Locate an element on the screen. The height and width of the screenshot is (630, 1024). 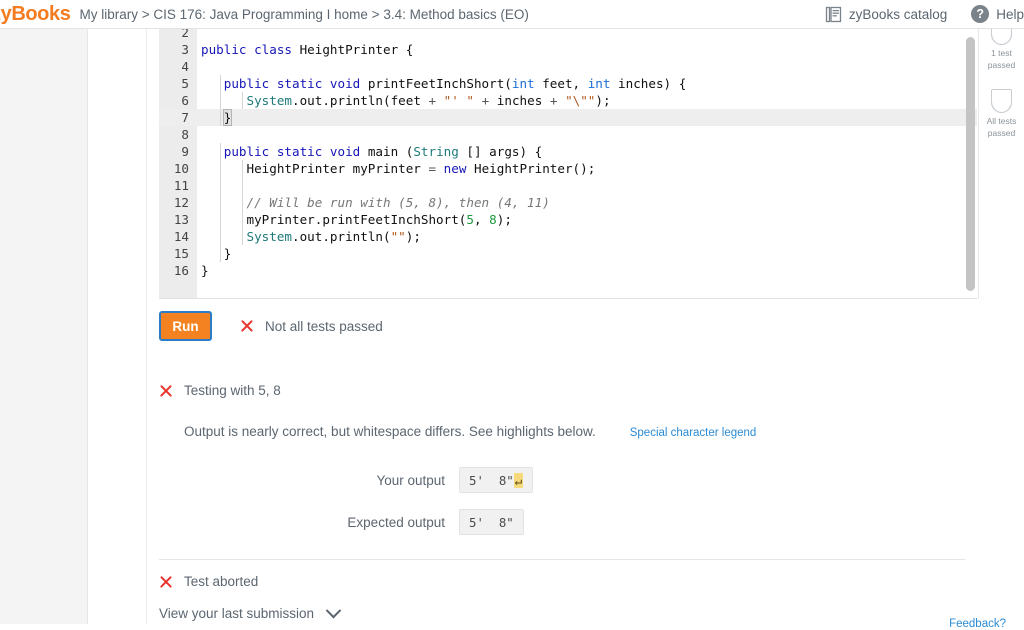
code-token: .out.println(feet is located at coordinates (360, 100).